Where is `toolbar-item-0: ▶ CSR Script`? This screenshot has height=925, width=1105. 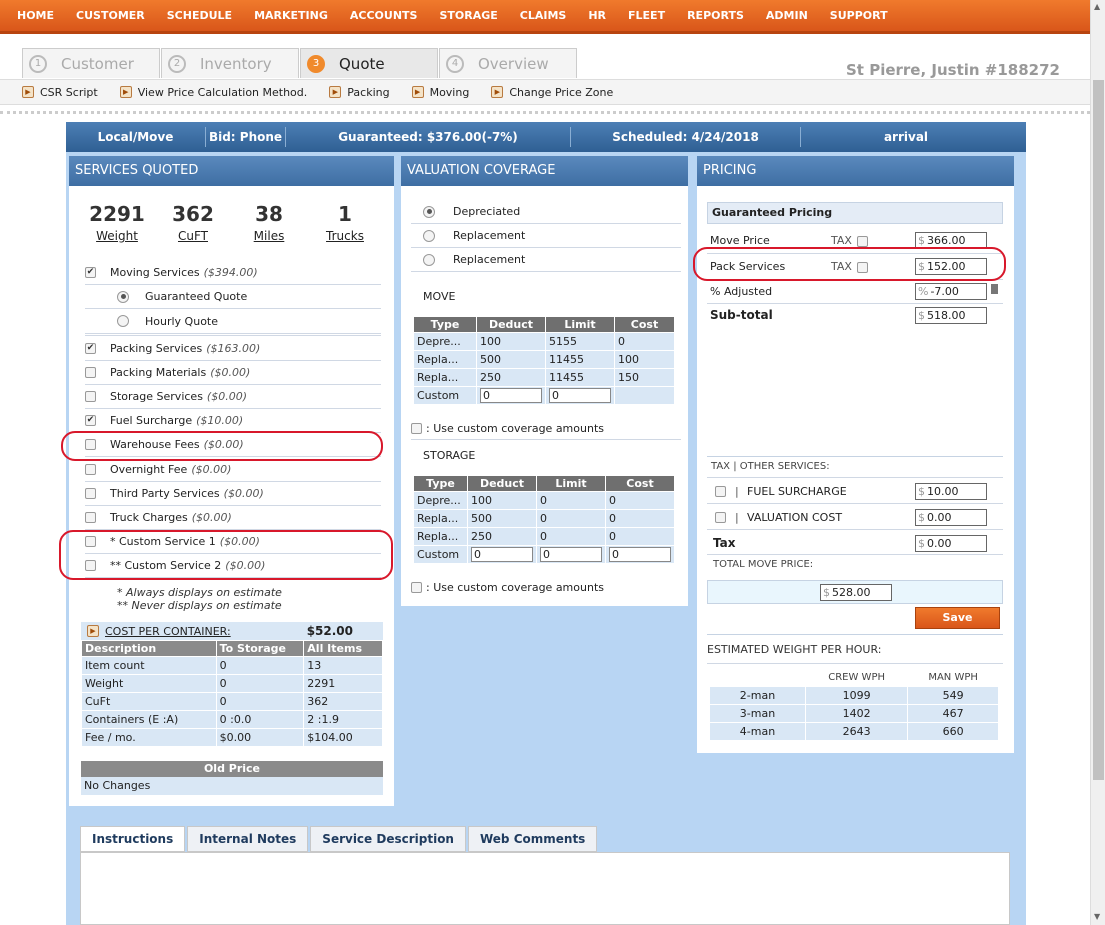
toolbar-item-0: ▶ CSR Script is located at coordinates (60, 92).